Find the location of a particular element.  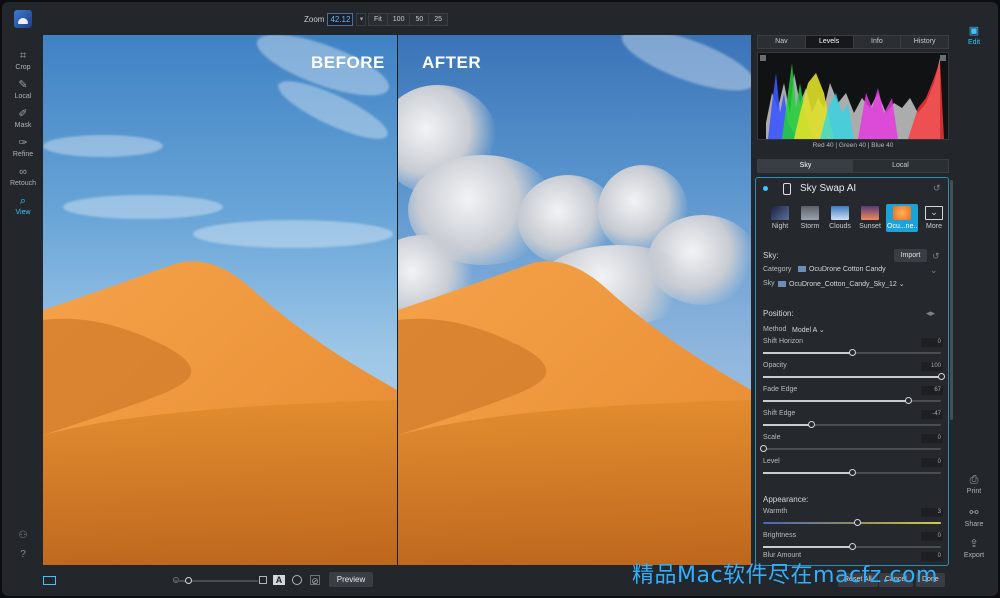

mask-overlay-icon: ⊘ is located at coordinates (315, 580).